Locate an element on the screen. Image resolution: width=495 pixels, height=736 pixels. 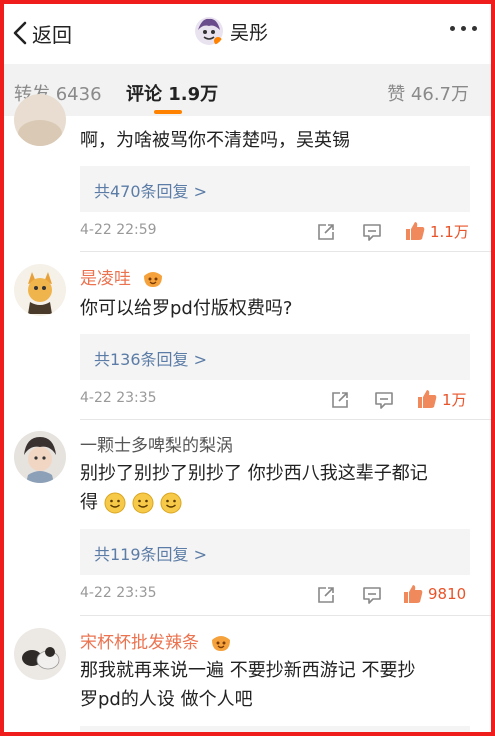
like-count: 1万 is located at coordinates (454, 399).